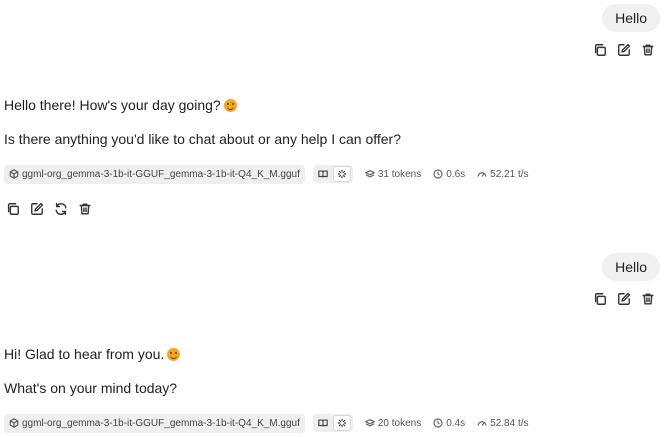 The image size is (664, 437). What do you see at coordinates (332, 209) in the screenshot?
I see `assistant-message-actions` at bounding box center [332, 209].